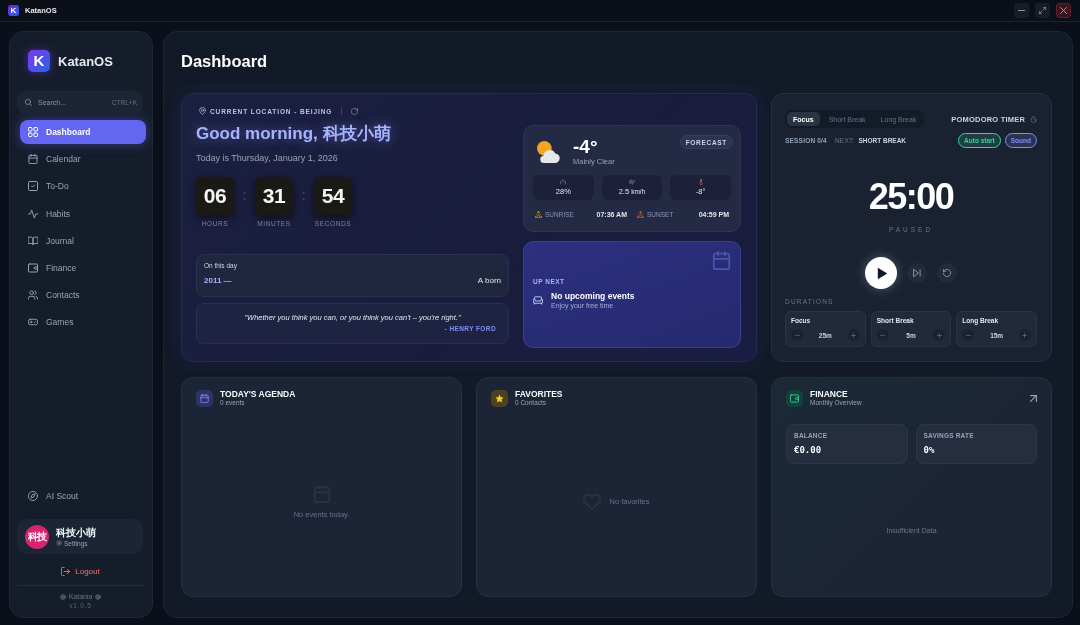 The height and width of the screenshot is (625, 1080). What do you see at coordinates (33, 186) in the screenshot?
I see `checkbox-icon` at bounding box center [33, 186].